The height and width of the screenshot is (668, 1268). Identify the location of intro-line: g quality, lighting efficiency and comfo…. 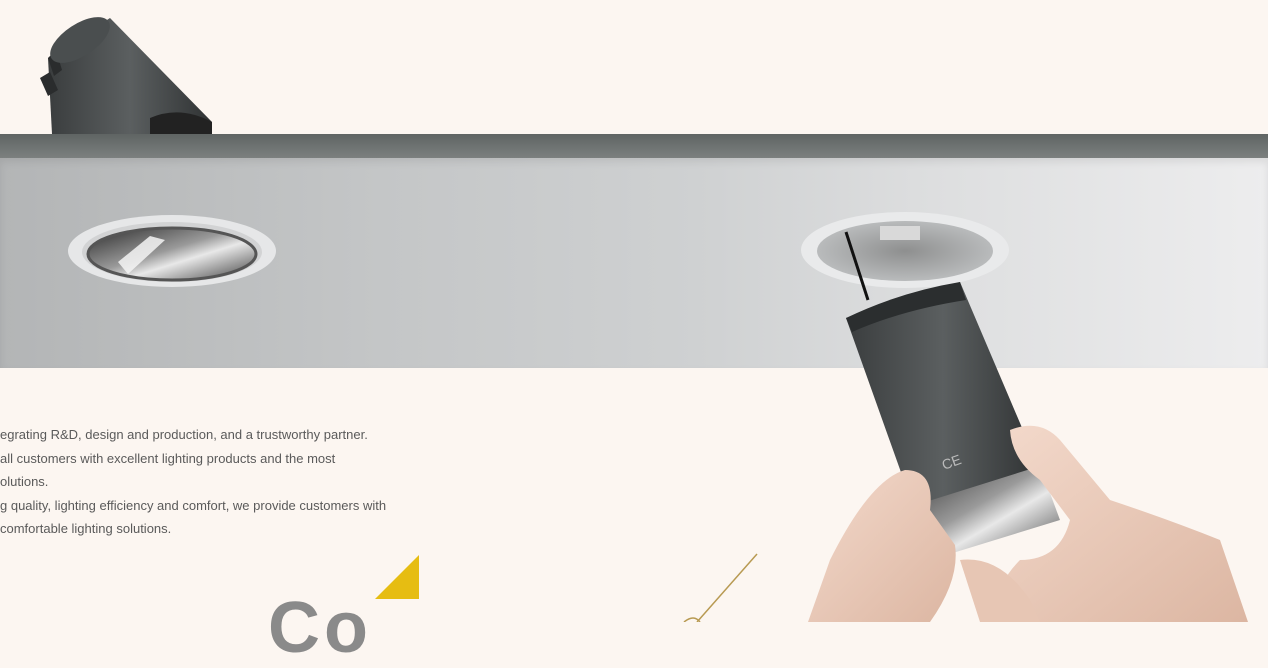
(193, 505).